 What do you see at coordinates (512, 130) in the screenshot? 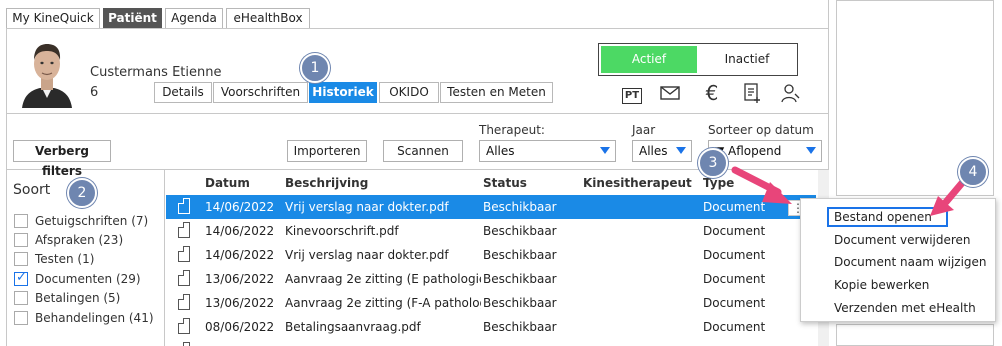
I see `therapist-label: Therapeut:` at bounding box center [512, 130].